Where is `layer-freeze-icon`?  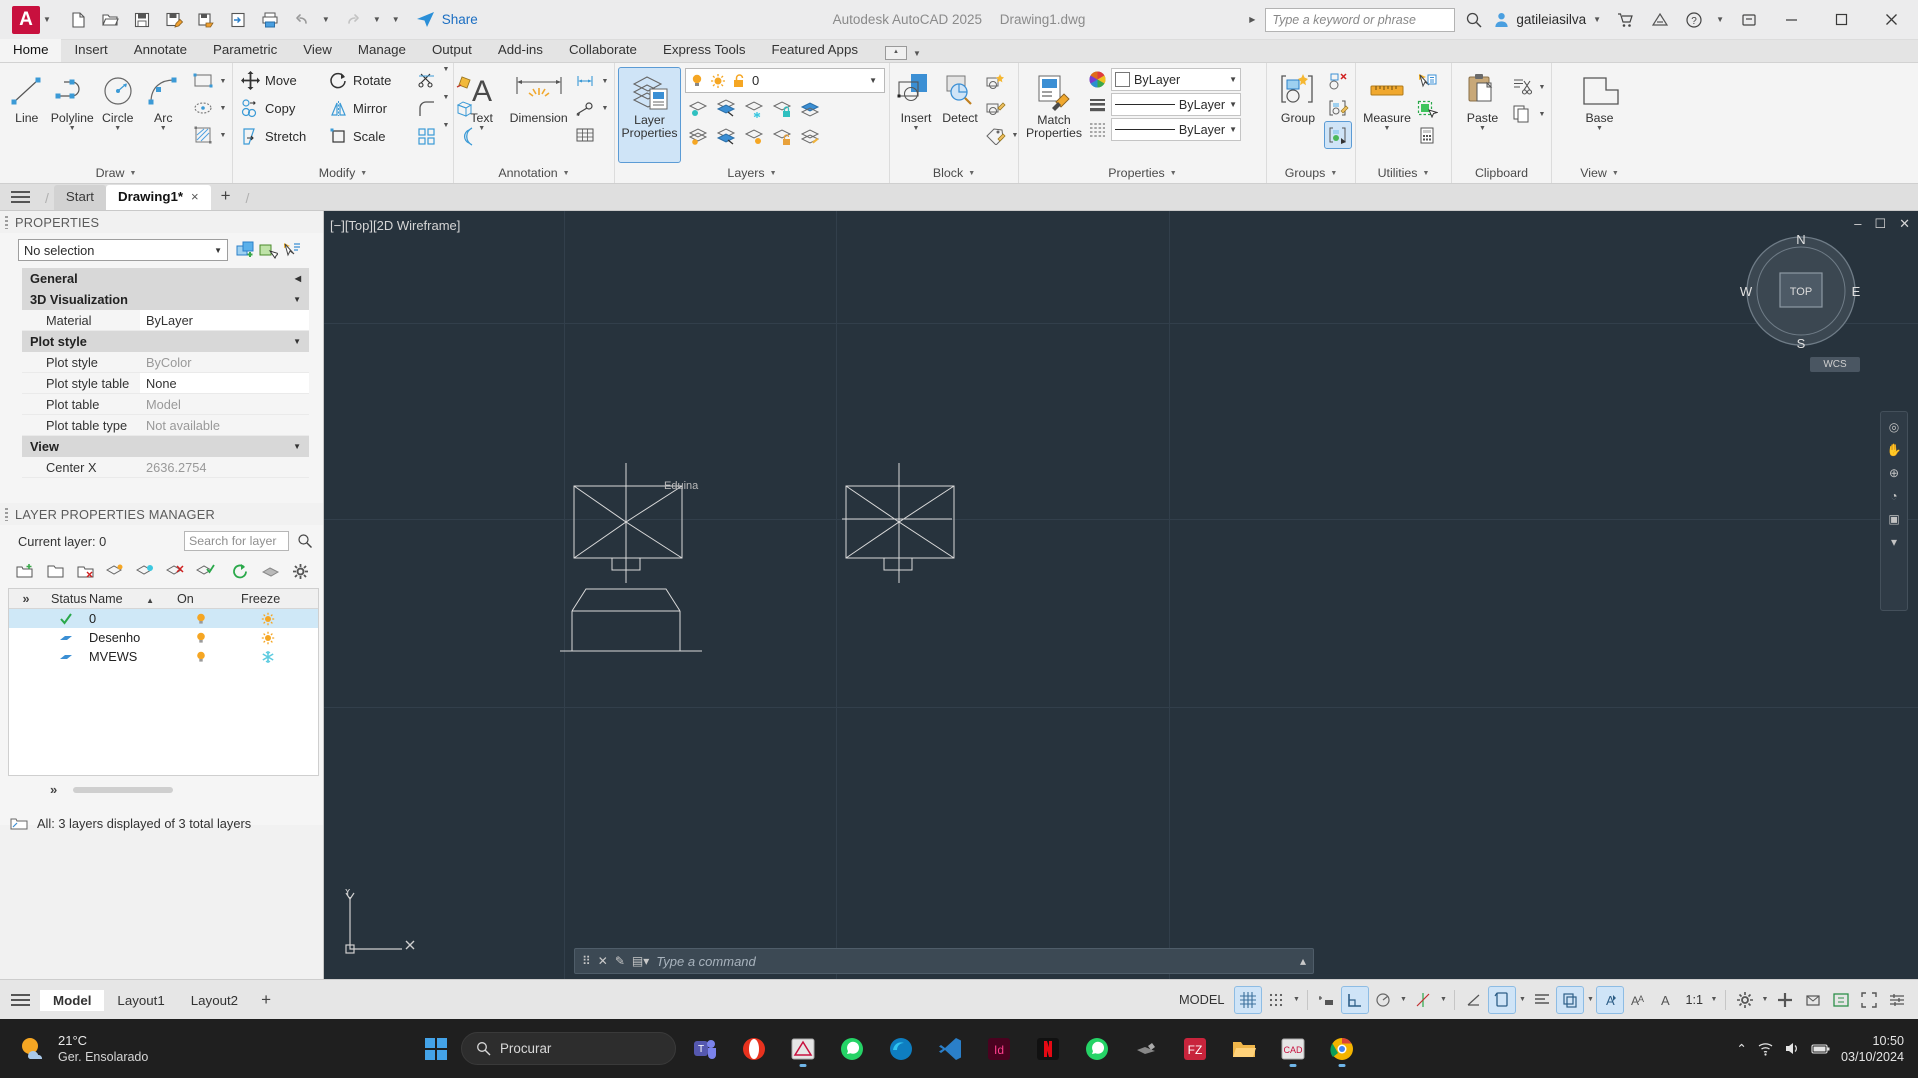
layer-freeze-icon is located at coordinates (726, 108).